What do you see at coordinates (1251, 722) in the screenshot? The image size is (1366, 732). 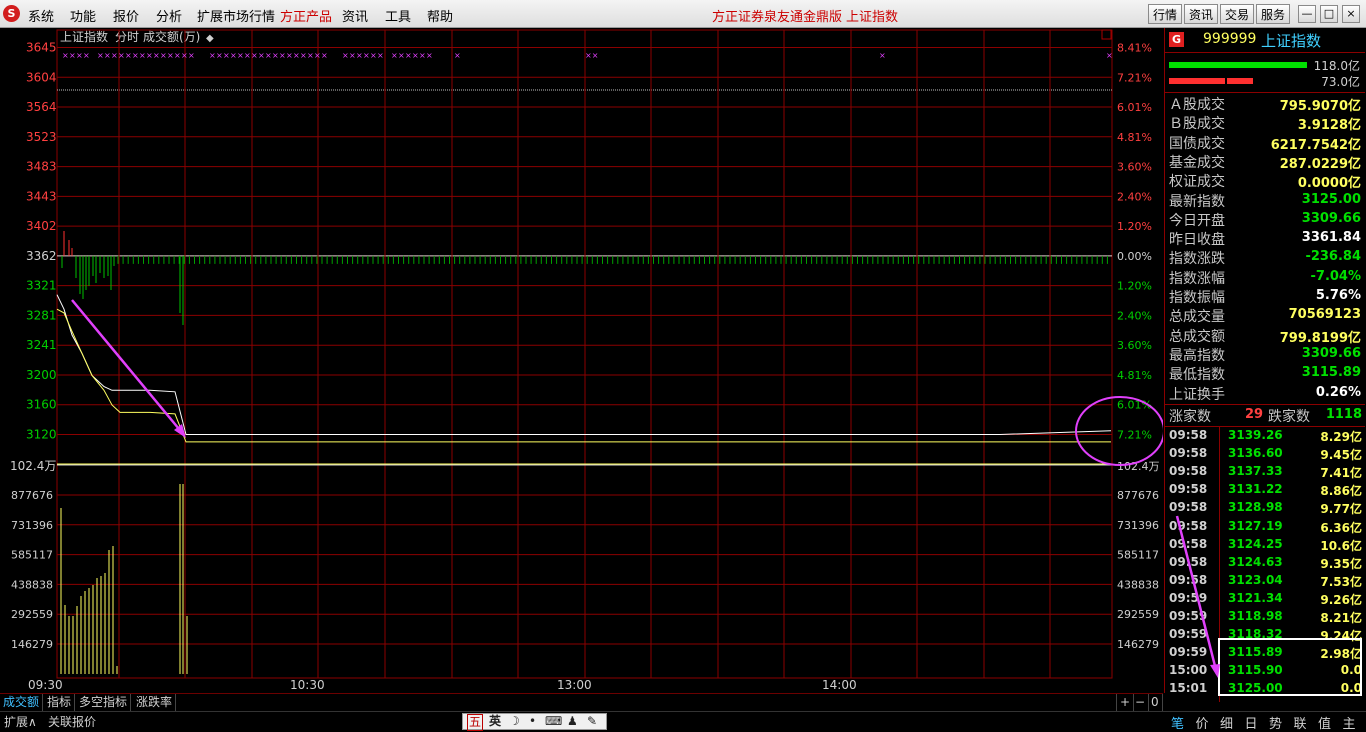 I see `panel-tab: 日` at bounding box center [1251, 722].